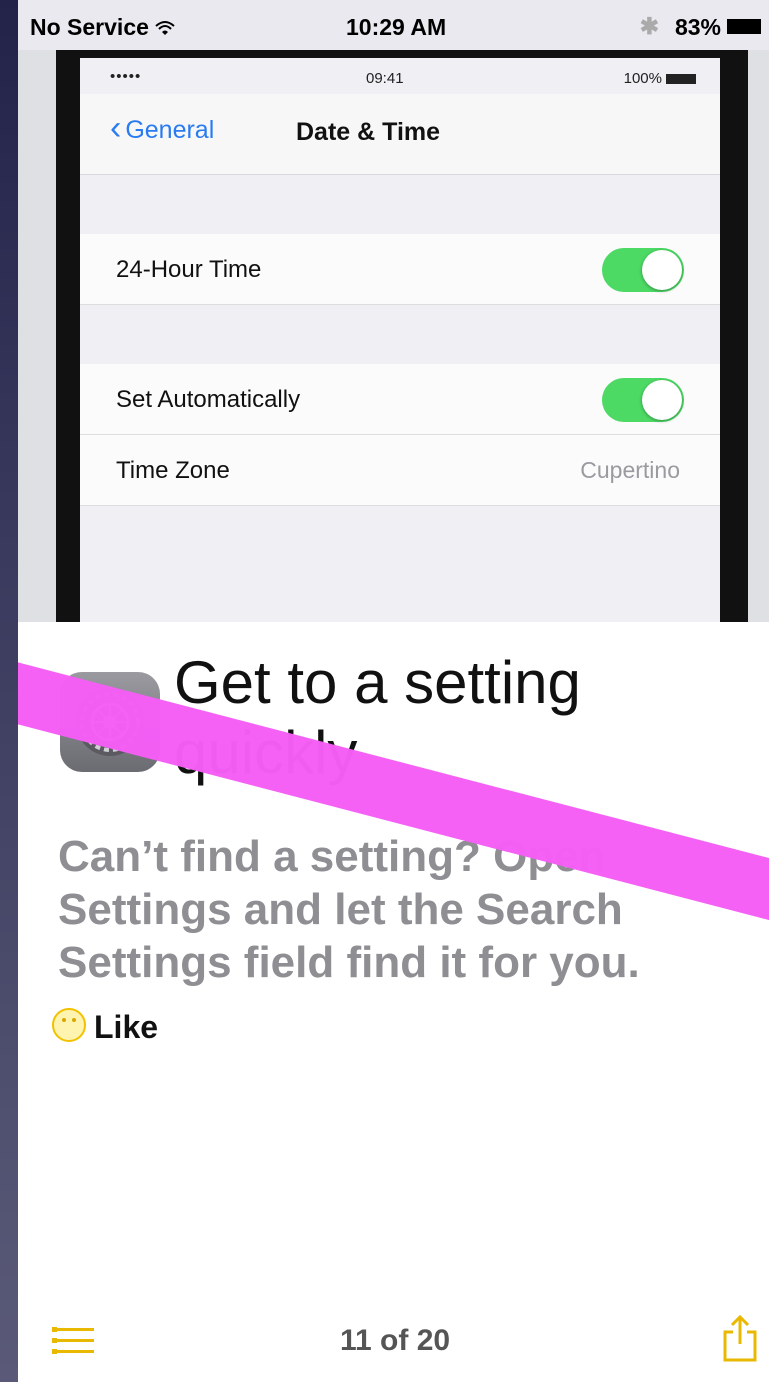  Describe the element at coordinates (126, 76) in the screenshot. I see `signal-dots: •••••` at that location.